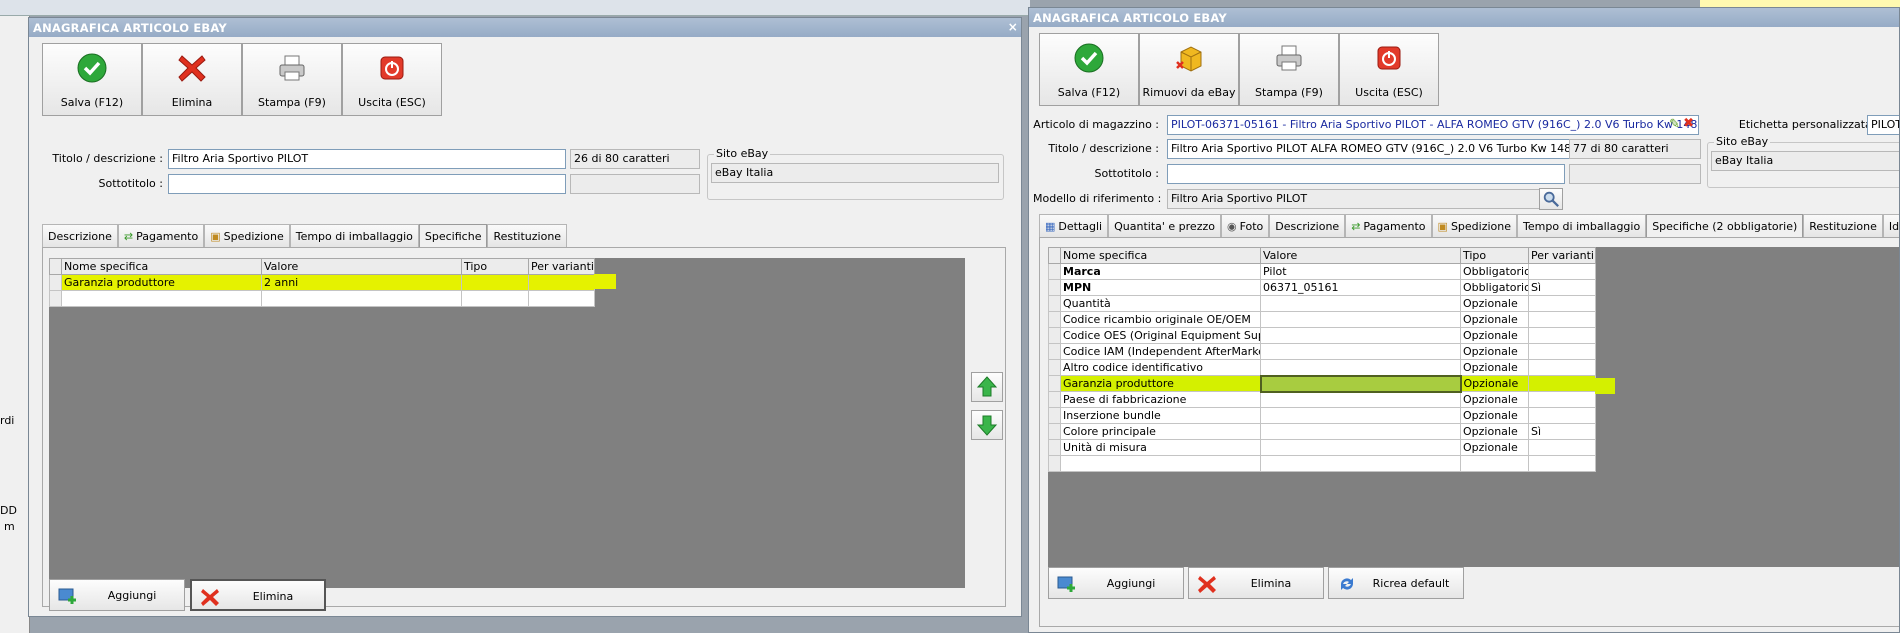 Image resolution: width=1900 pixels, height=633 pixels. Describe the element at coordinates (1160, 383) in the screenshot. I see `cell-nome: Garanzia produttore` at that location.